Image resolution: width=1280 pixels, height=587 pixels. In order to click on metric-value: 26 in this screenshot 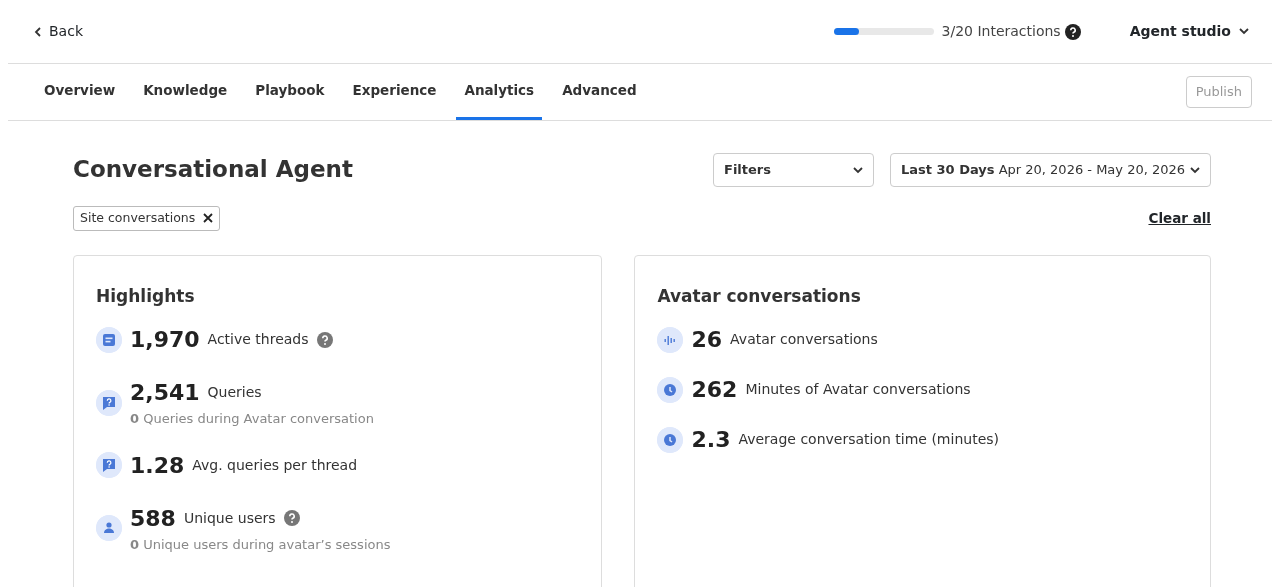, I will do `click(707, 340)`.